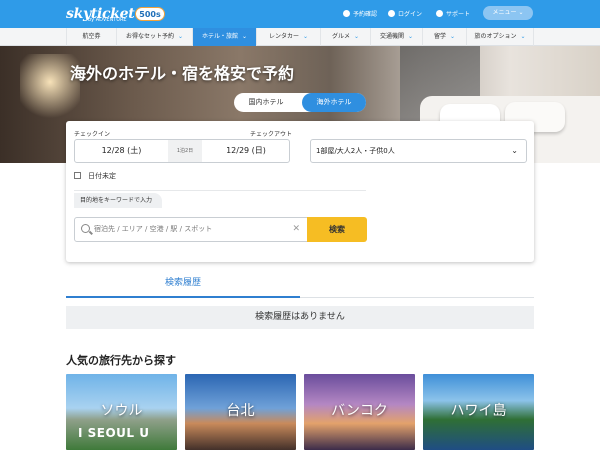  I want to click on seoul-sign: I SEOUL U, so click(114, 433).